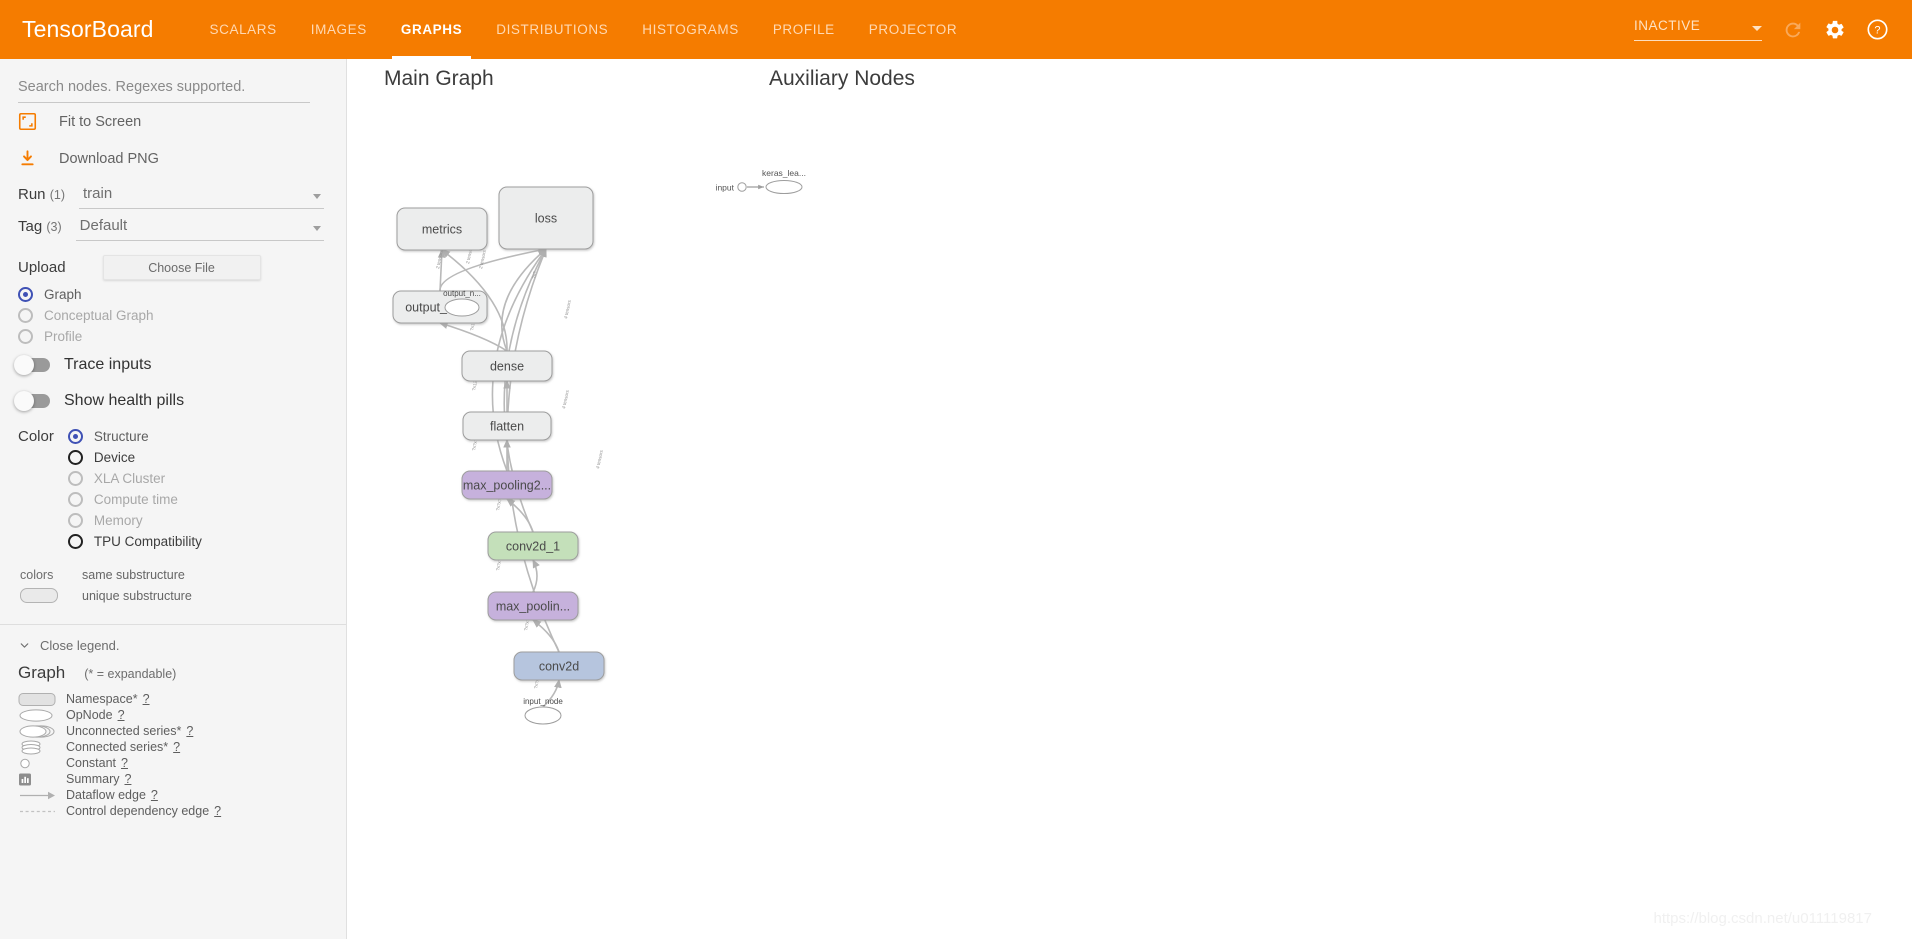  What do you see at coordinates (40, 229) in the screenshot?
I see `tag-label: Tag (3)` at bounding box center [40, 229].